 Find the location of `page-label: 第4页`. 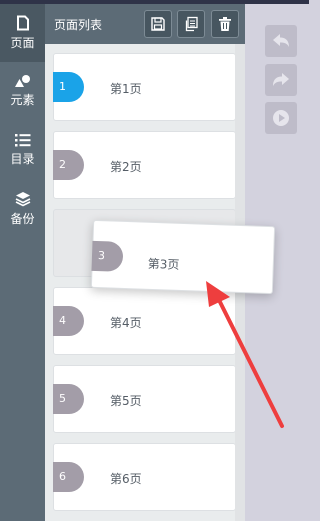

page-label: 第4页 is located at coordinates (126, 323).